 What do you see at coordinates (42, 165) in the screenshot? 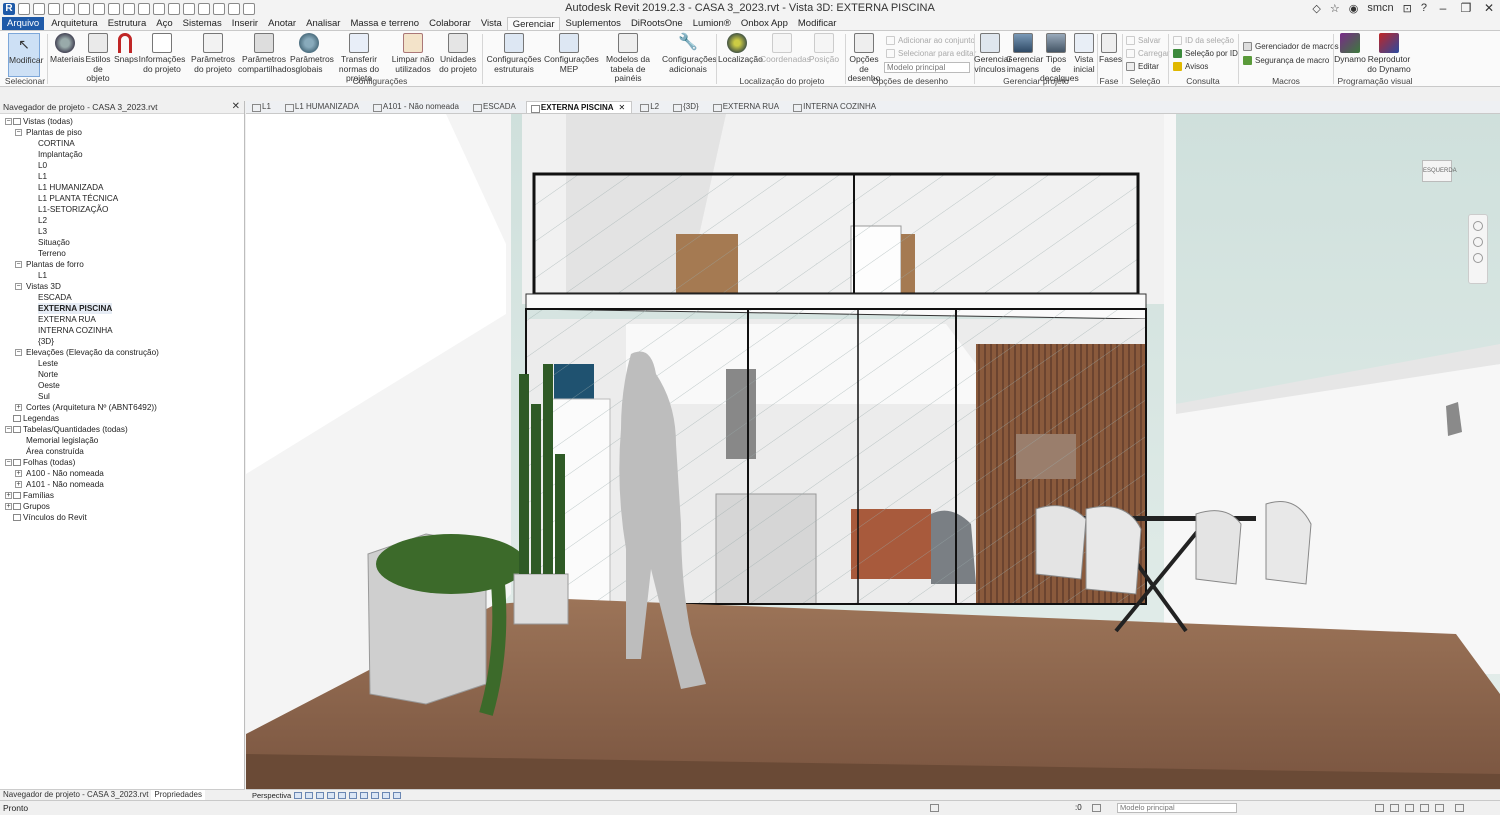
I see `tree-item: L0` at bounding box center [42, 165].